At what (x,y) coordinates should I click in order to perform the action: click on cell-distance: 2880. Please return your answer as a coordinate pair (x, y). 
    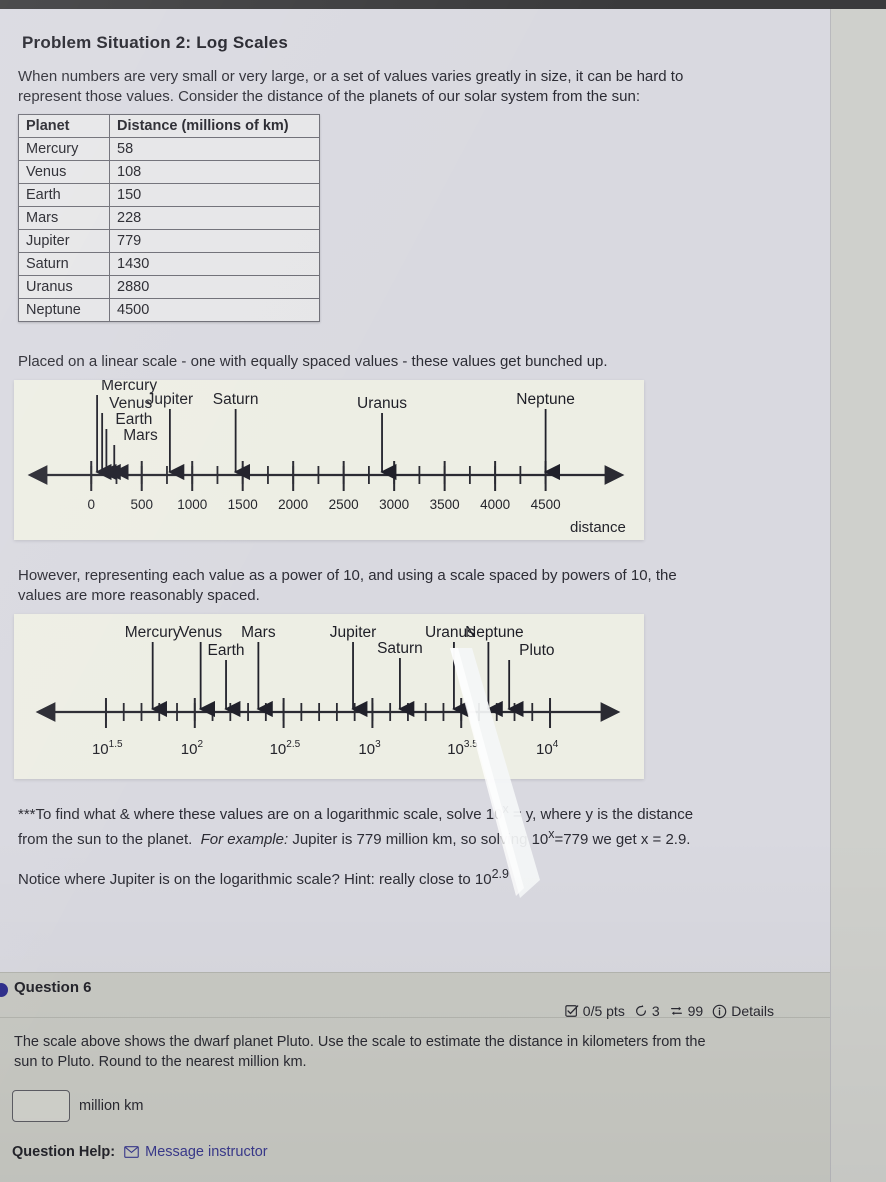
    Looking at the image, I should click on (214, 286).